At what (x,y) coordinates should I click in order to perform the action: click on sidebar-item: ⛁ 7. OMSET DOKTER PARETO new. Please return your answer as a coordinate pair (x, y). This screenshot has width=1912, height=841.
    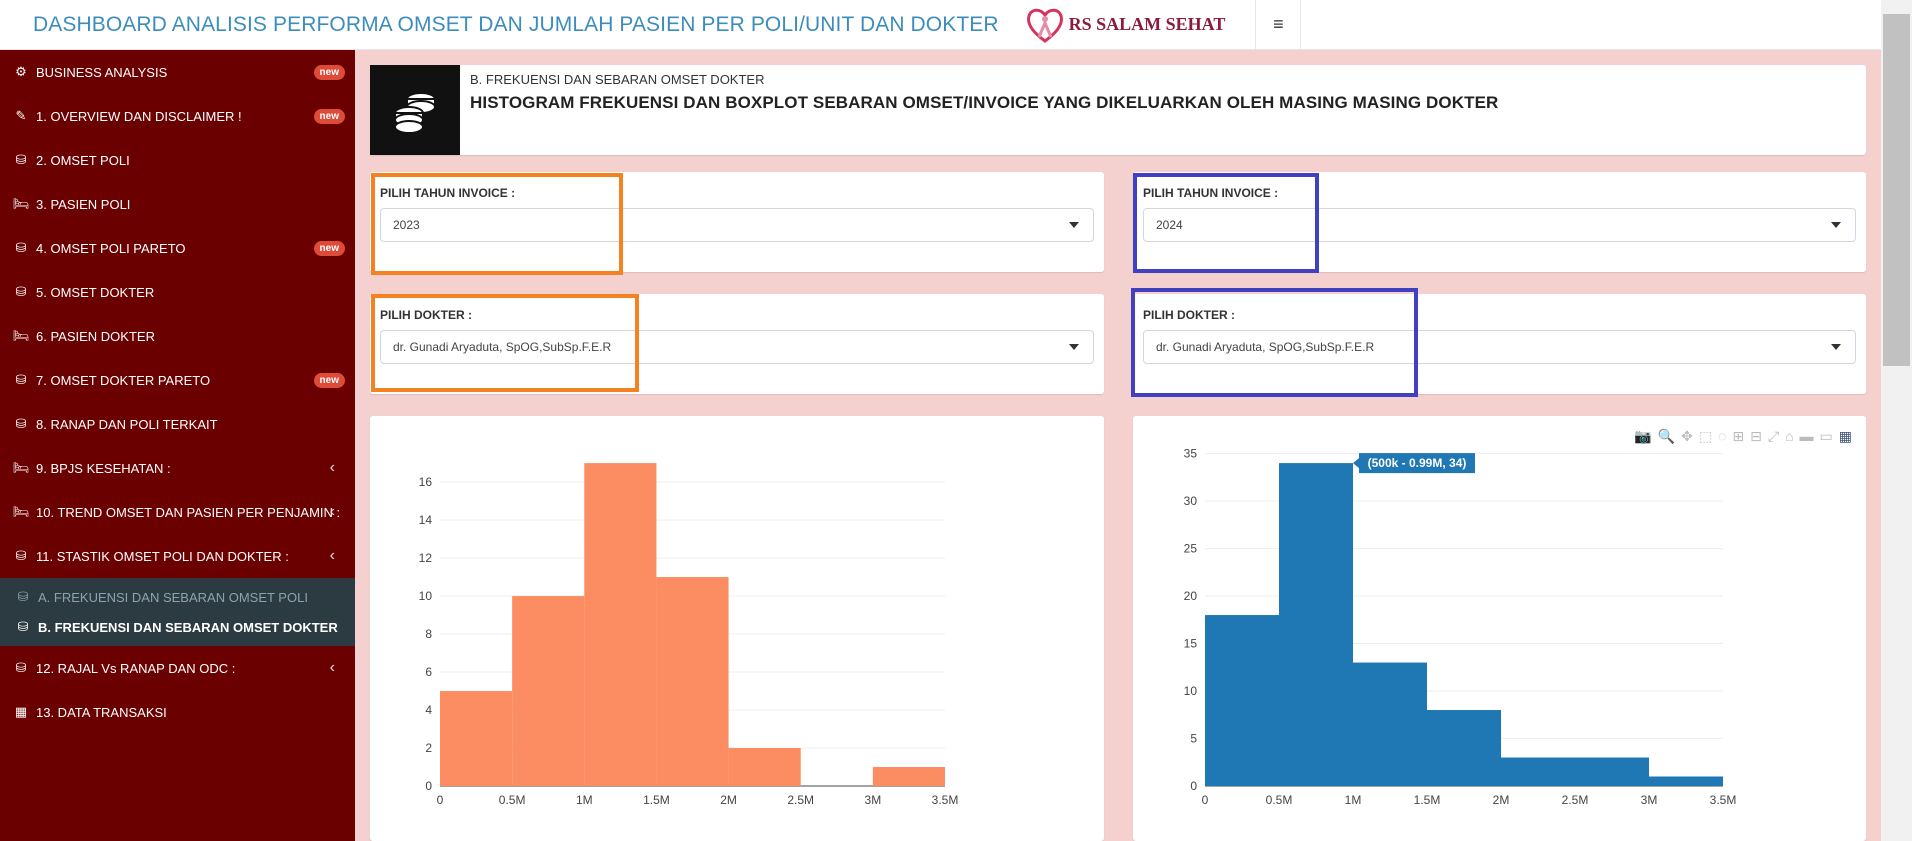
    Looking at the image, I should click on (177, 380).